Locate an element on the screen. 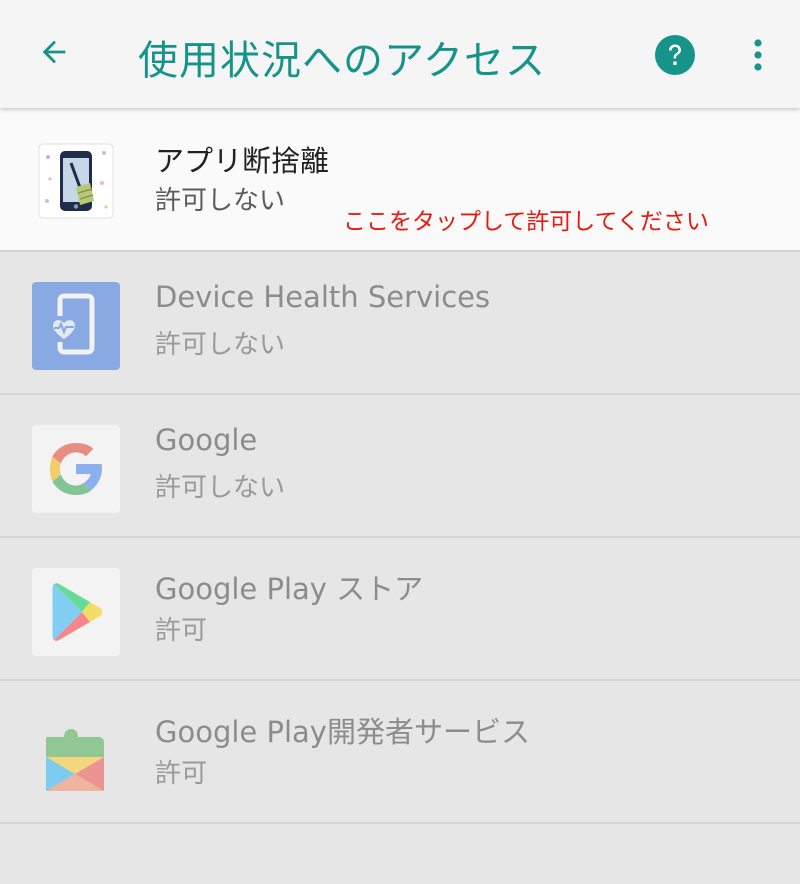 This screenshot has width=800, height=884. app-name: Google Play開発者サービス is located at coordinates (342, 732).